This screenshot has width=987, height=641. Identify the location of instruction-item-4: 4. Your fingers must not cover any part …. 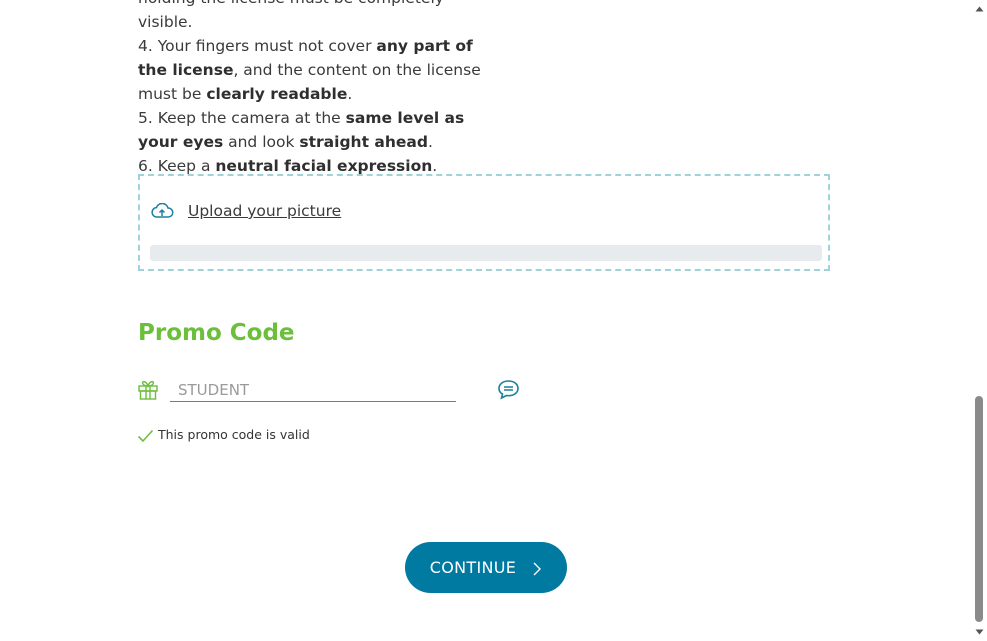
(309, 70).